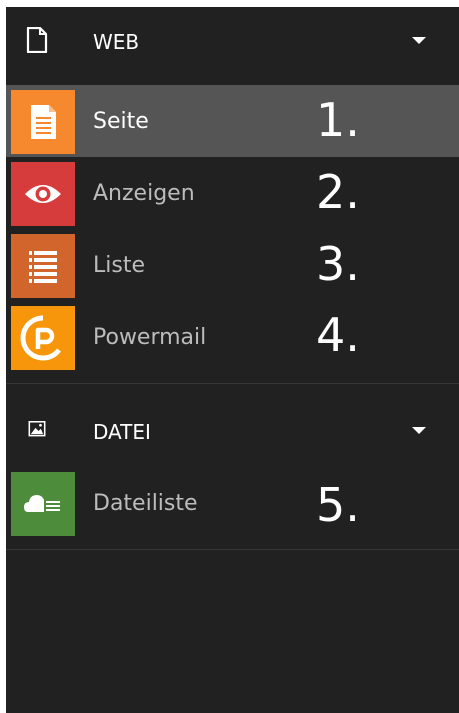 This screenshot has width=459, height=713. What do you see at coordinates (43, 122) in the screenshot?
I see `page-module-icon` at bounding box center [43, 122].